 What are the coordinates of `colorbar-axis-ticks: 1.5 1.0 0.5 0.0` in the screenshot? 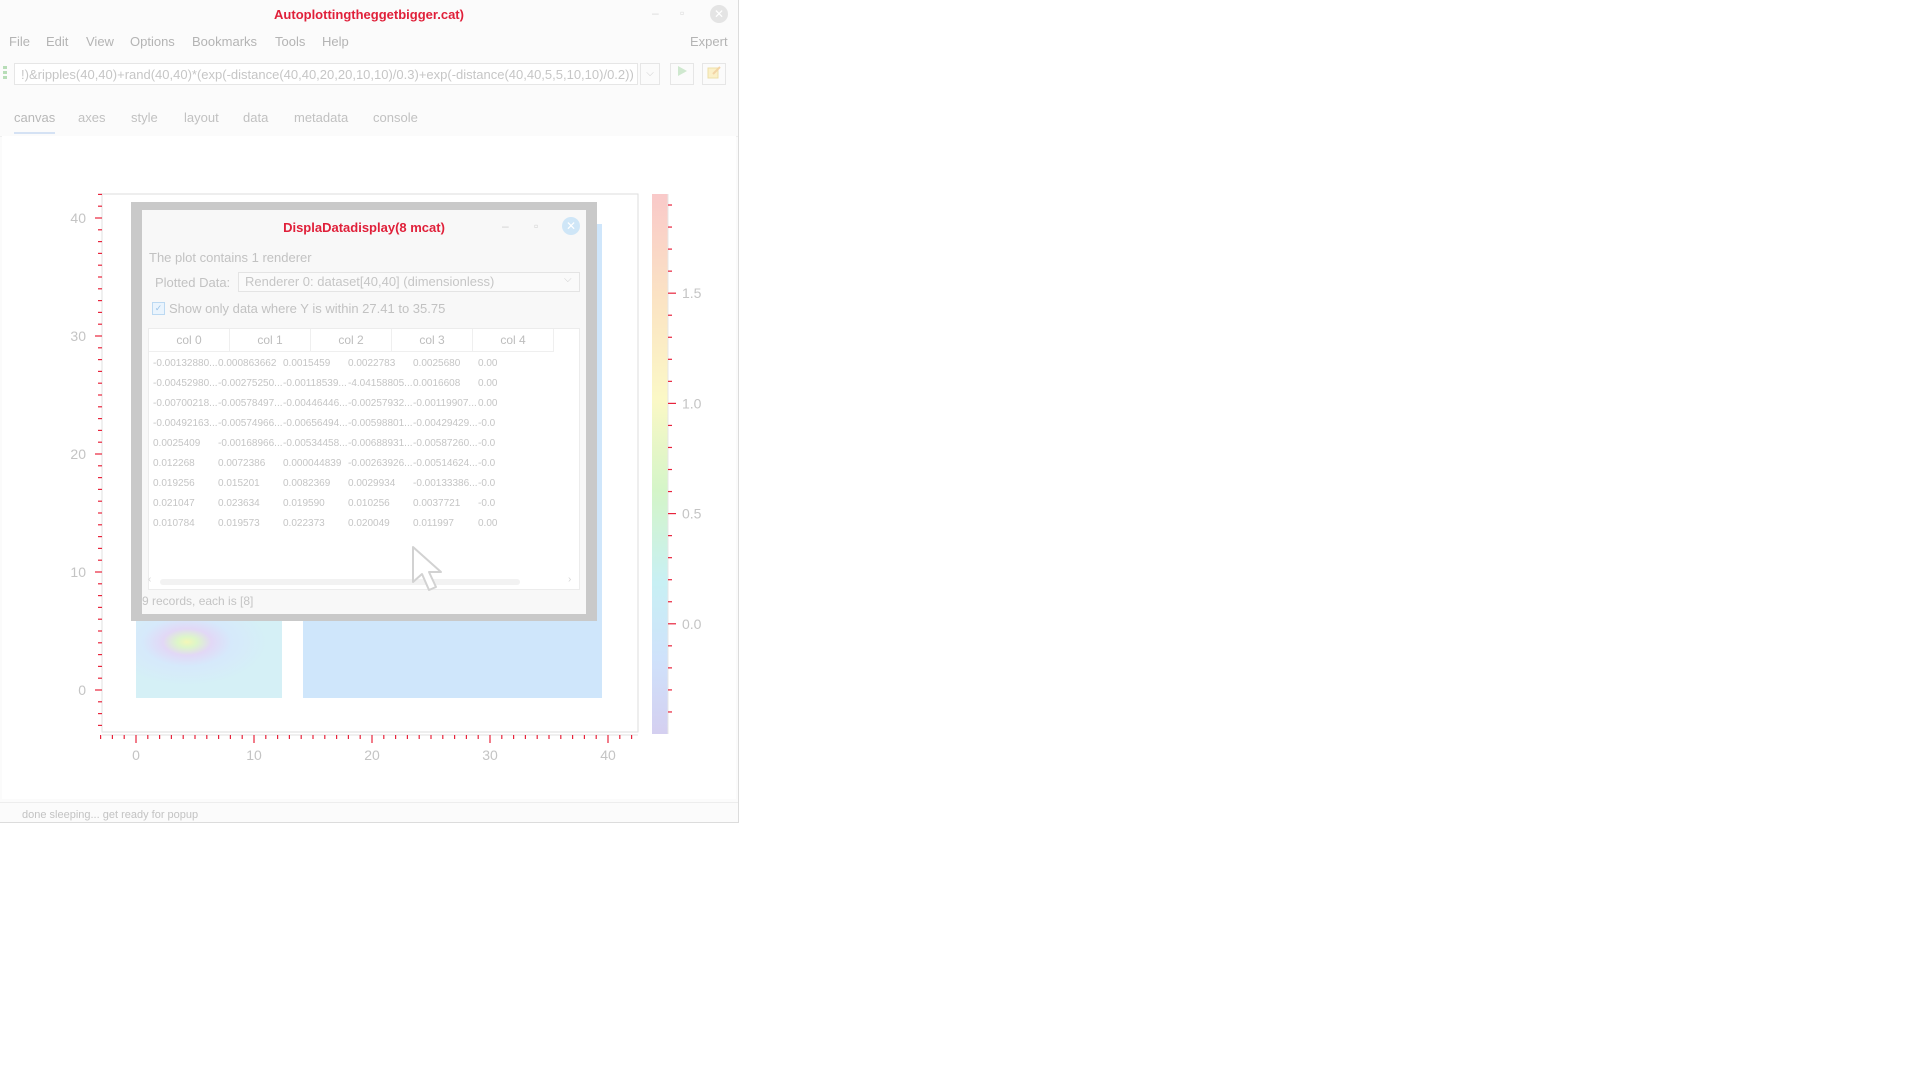 It's located at (685, 458).